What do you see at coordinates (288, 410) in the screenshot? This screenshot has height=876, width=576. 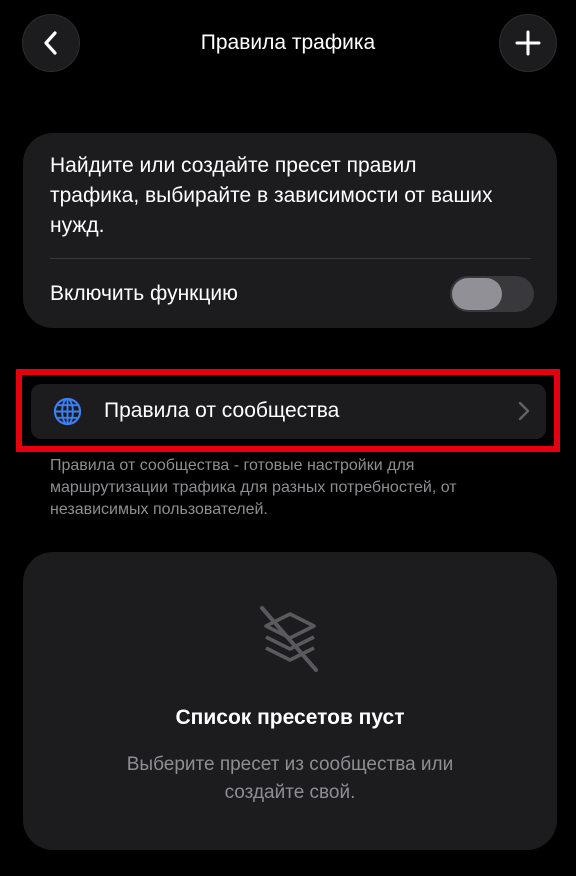 I see `highlight-frame` at bounding box center [288, 410].